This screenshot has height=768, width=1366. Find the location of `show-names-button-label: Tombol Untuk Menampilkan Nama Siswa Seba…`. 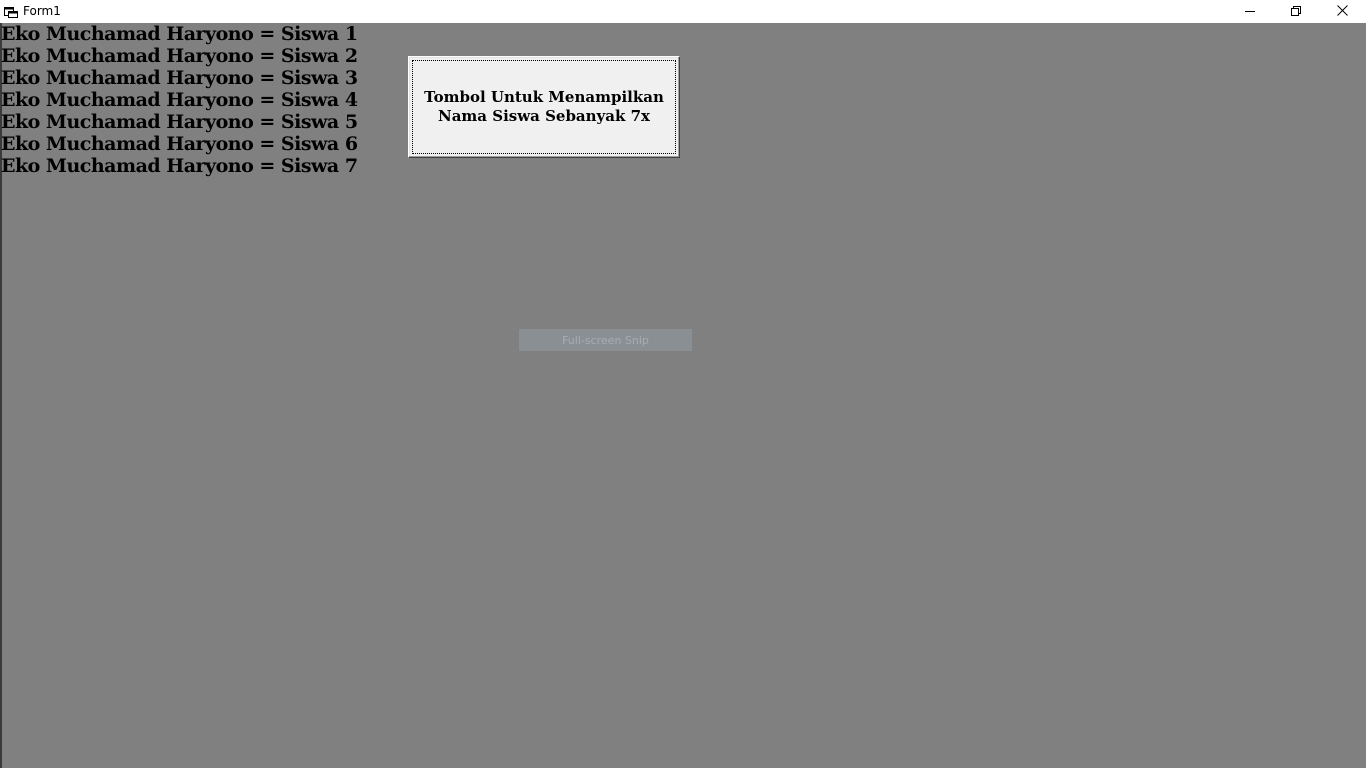

show-names-button-label: Tombol Untuk Menampilkan Nama Siswa Seba… is located at coordinates (544, 106).